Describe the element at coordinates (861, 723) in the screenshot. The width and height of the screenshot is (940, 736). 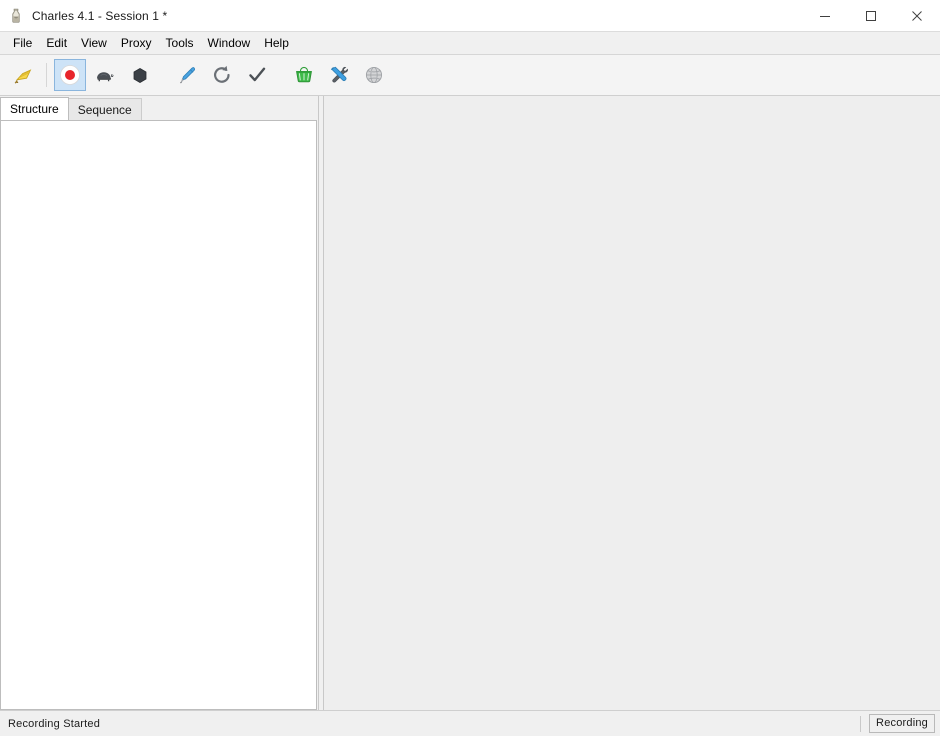
I see `status-divider` at that location.